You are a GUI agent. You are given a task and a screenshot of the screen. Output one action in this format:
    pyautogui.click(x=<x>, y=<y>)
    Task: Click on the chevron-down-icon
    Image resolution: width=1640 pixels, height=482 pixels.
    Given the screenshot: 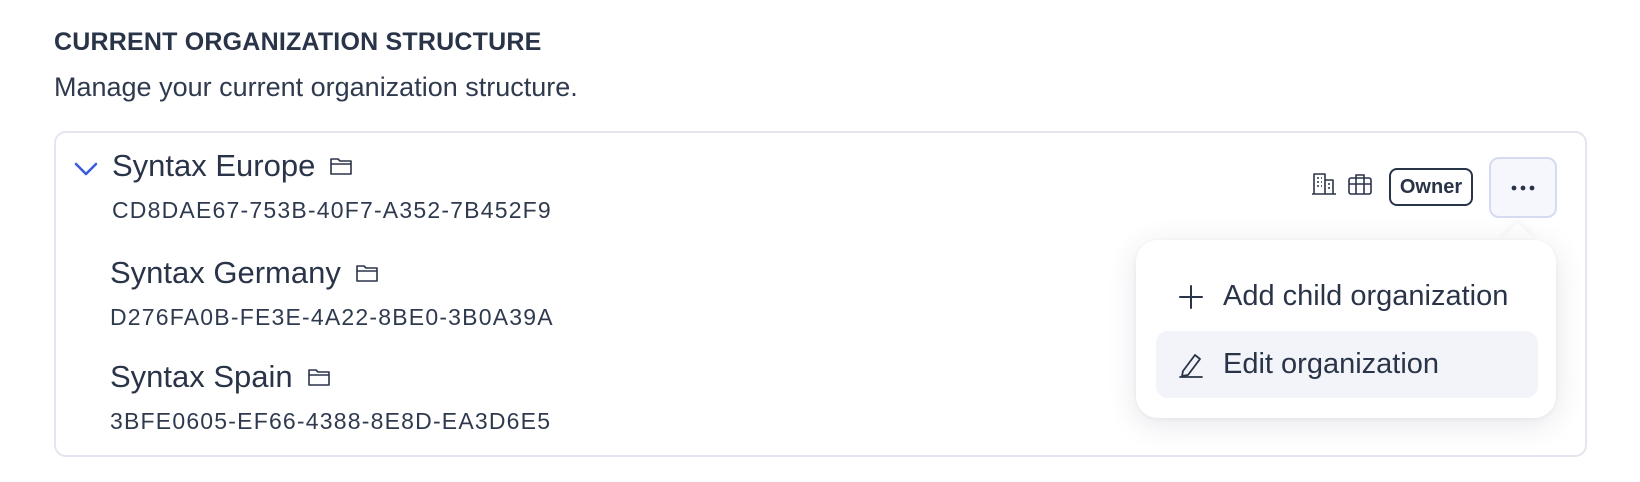 What is the action you would take?
    pyautogui.click(x=86, y=169)
    